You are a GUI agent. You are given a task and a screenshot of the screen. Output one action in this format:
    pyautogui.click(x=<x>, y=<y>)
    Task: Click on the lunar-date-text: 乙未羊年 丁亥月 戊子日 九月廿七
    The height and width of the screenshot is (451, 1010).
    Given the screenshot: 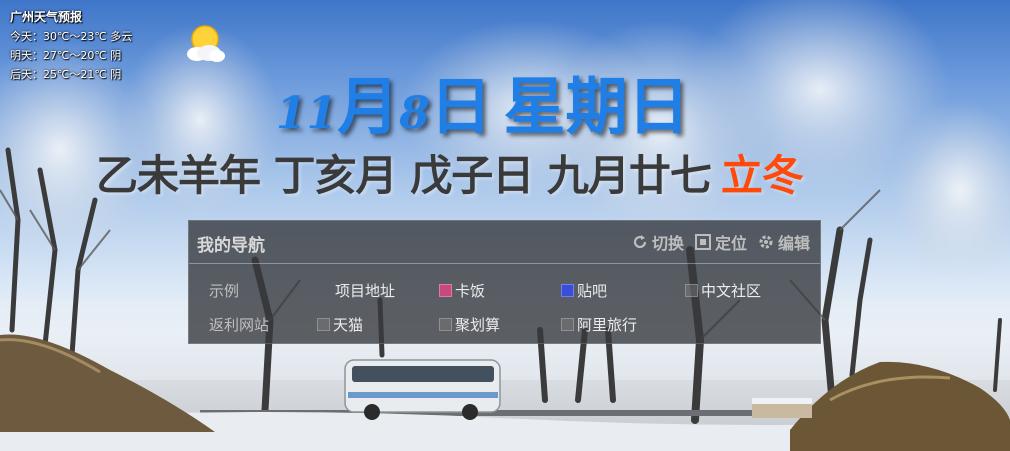 What is the action you would take?
    pyautogui.click(x=404, y=175)
    